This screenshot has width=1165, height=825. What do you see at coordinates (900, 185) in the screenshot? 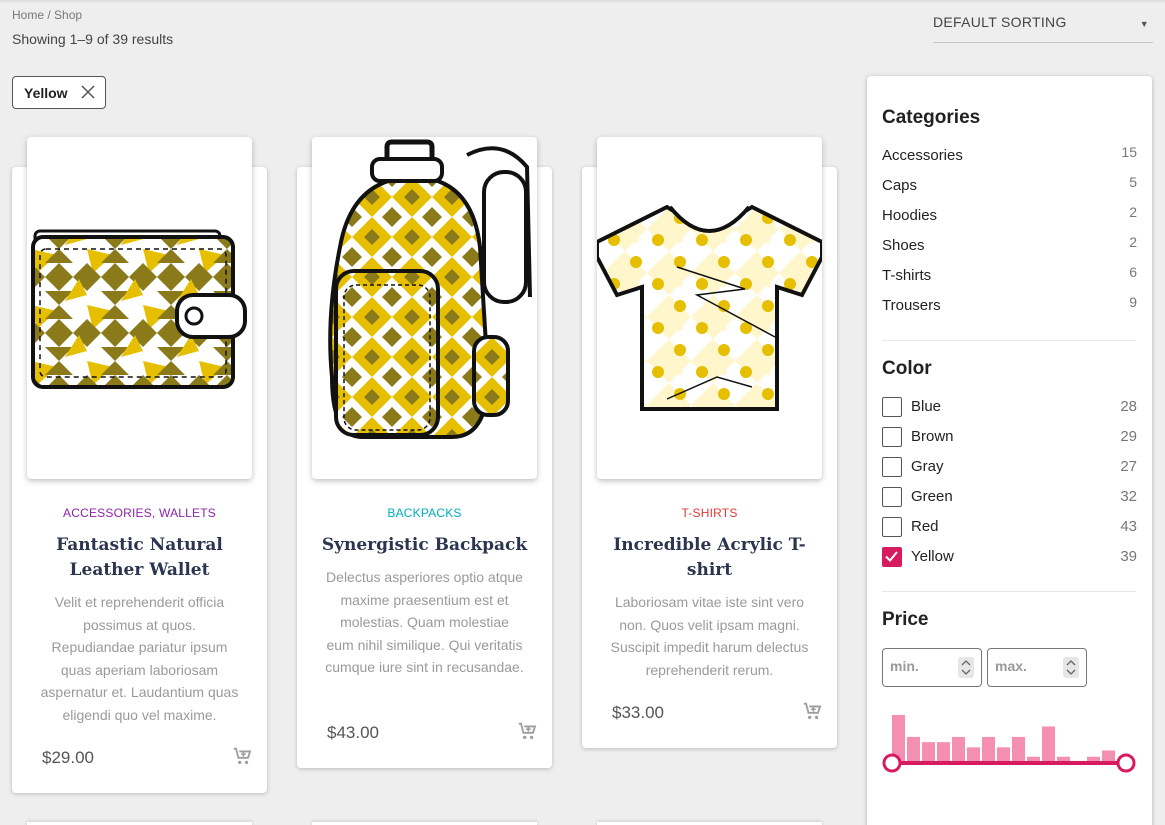
I see `category-label: Caps` at bounding box center [900, 185].